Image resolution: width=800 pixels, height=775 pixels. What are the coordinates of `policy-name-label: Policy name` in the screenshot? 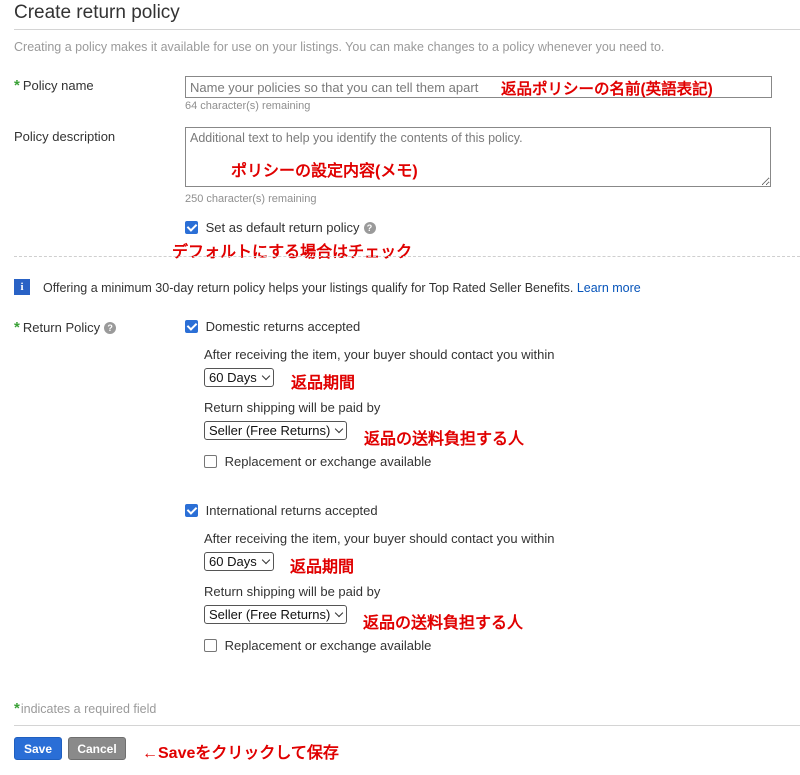 It's located at (58, 85).